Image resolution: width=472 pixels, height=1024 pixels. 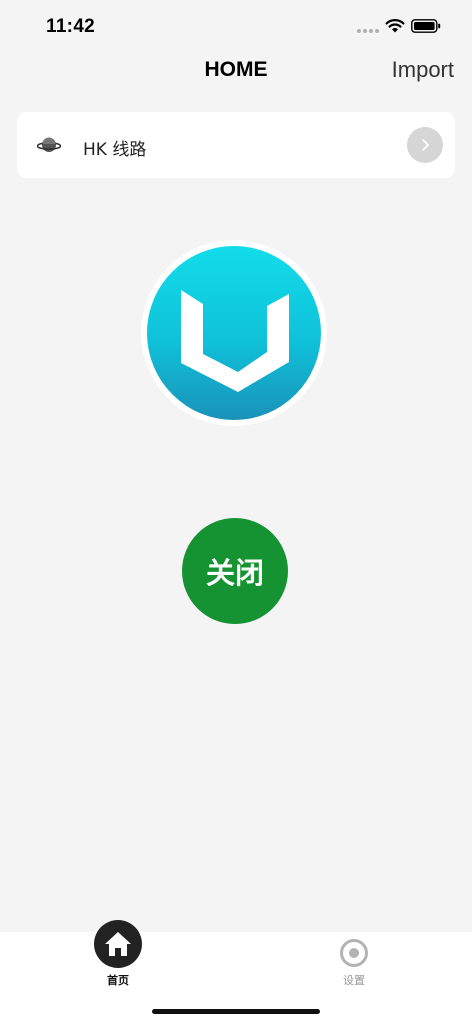 What do you see at coordinates (423, 70) in the screenshot?
I see `import-button: Import` at bounding box center [423, 70].